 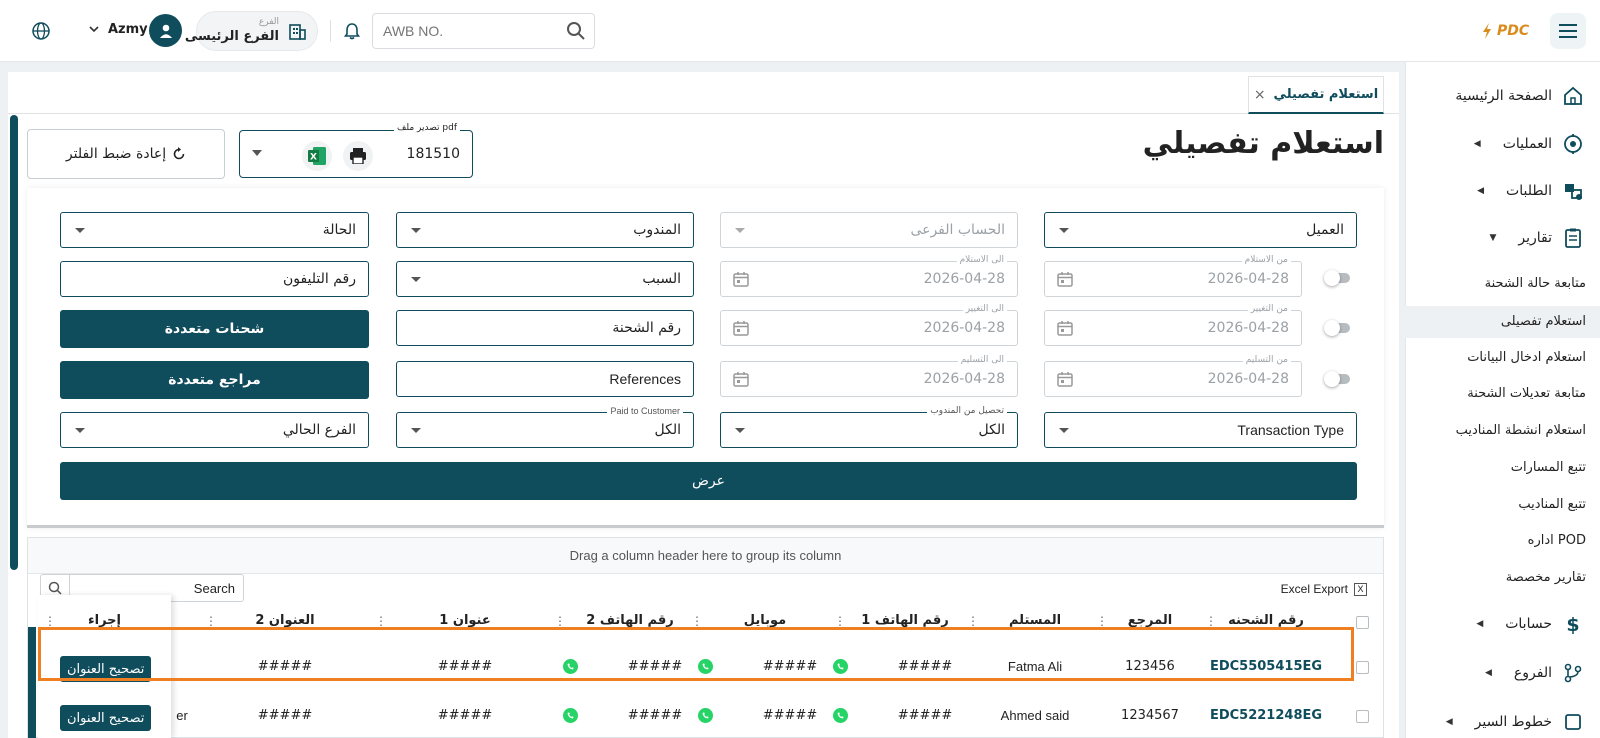 I want to click on clipboard-icon, so click(x=1573, y=238).